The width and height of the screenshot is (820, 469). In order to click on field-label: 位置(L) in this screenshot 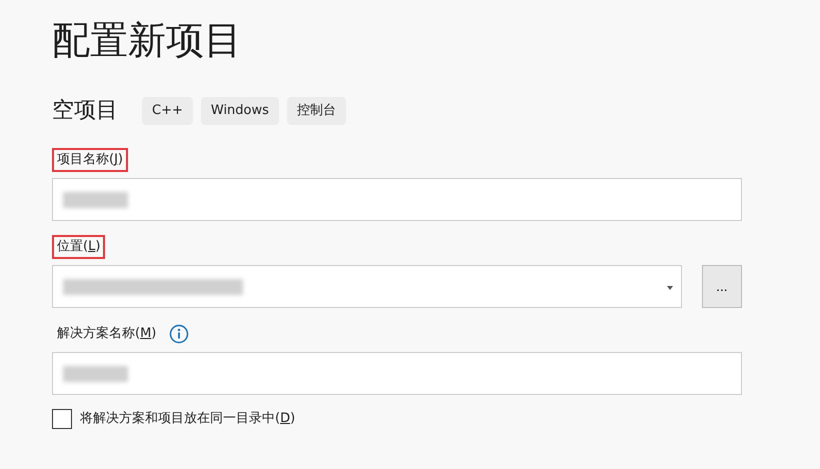, I will do `click(79, 247)`.